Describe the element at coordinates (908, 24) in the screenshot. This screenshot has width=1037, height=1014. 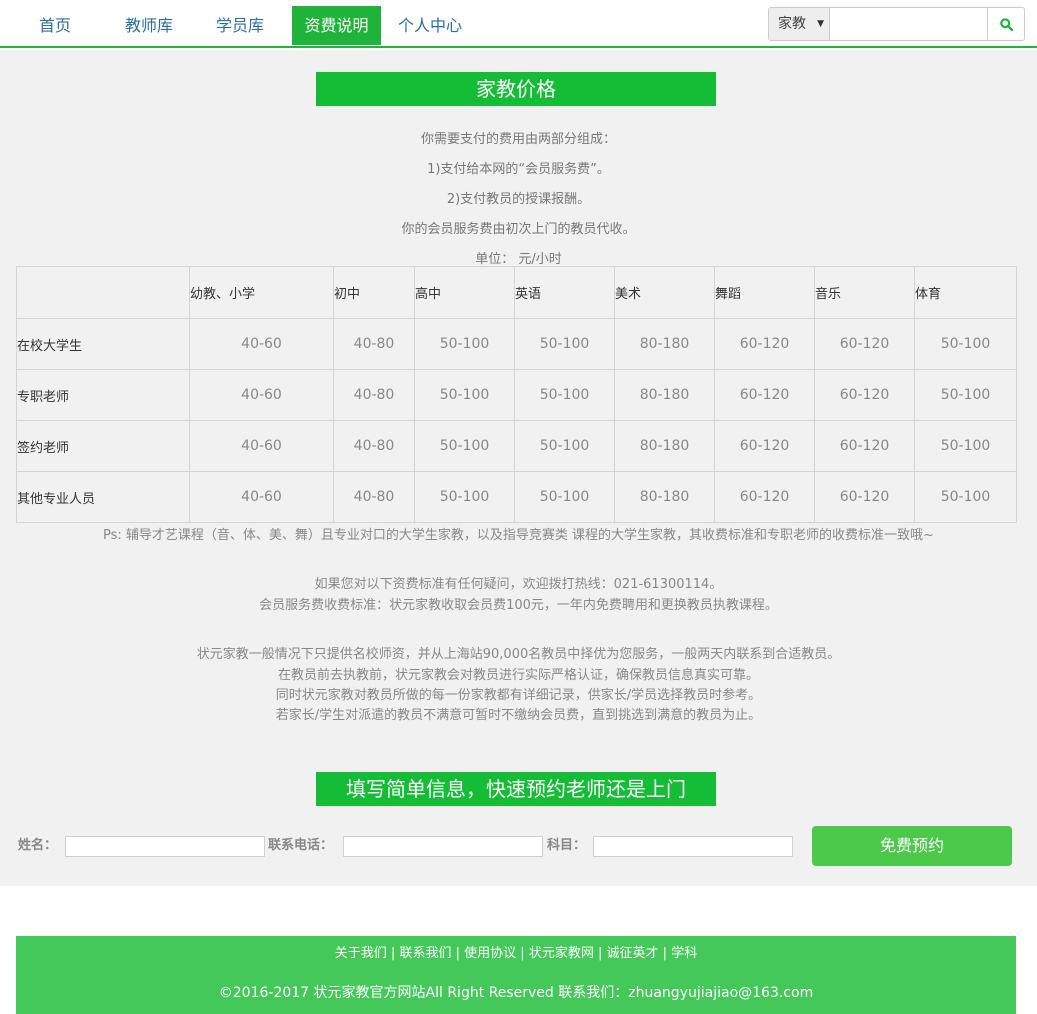
I see `search-input` at that location.